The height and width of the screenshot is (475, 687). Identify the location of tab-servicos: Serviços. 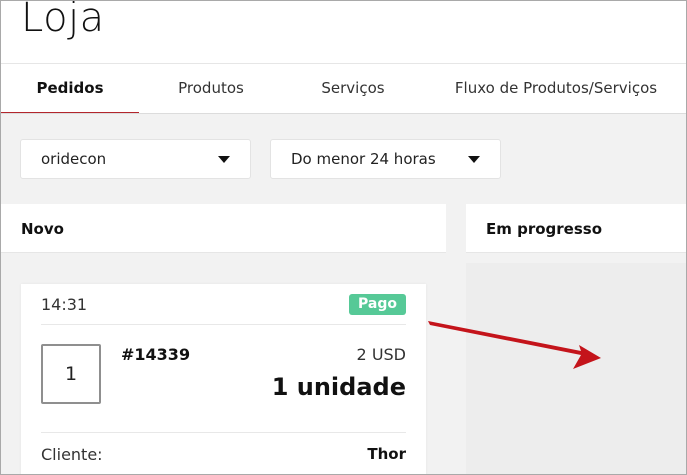
(353, 88).